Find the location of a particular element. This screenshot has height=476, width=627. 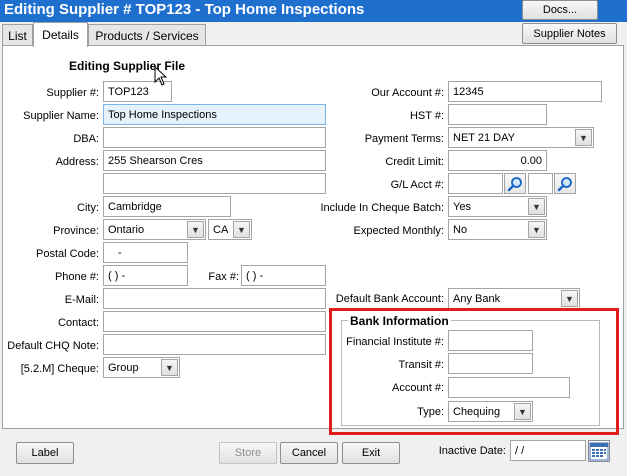

exit-button: Exit is located at coordinates (371, 453).